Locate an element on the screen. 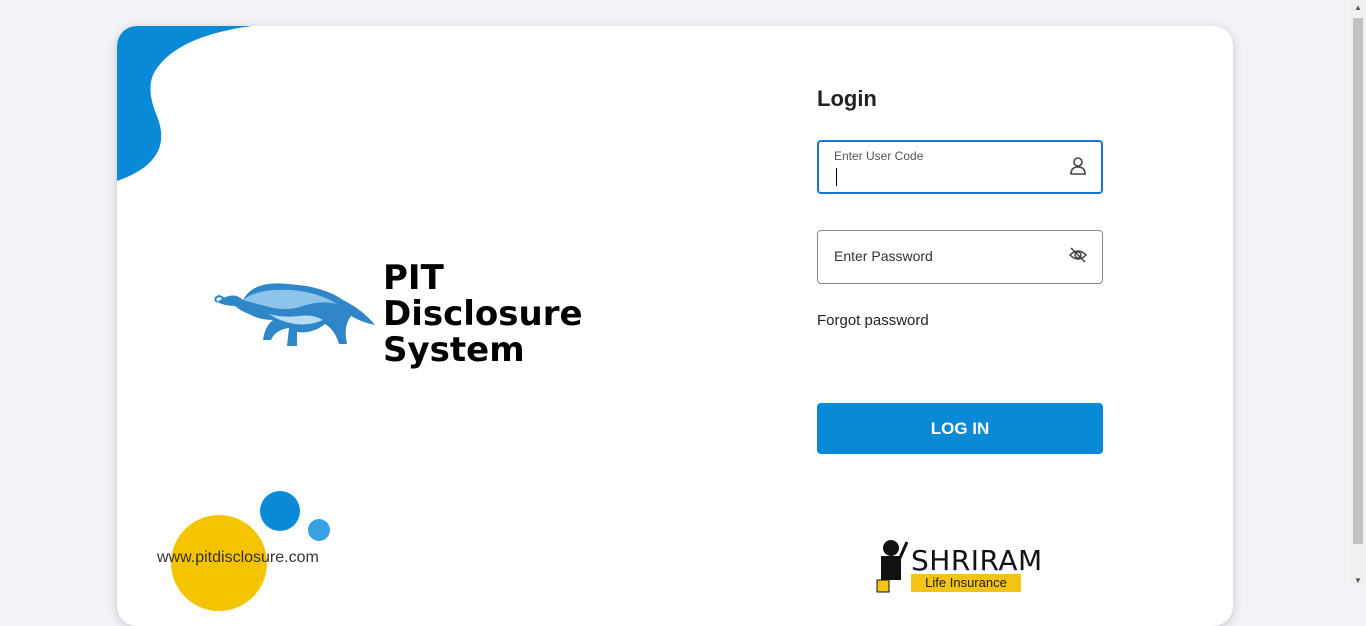 The image size is (1366, 626). brand-block: PIT Disclosure System is located at coordinates (398, 315).